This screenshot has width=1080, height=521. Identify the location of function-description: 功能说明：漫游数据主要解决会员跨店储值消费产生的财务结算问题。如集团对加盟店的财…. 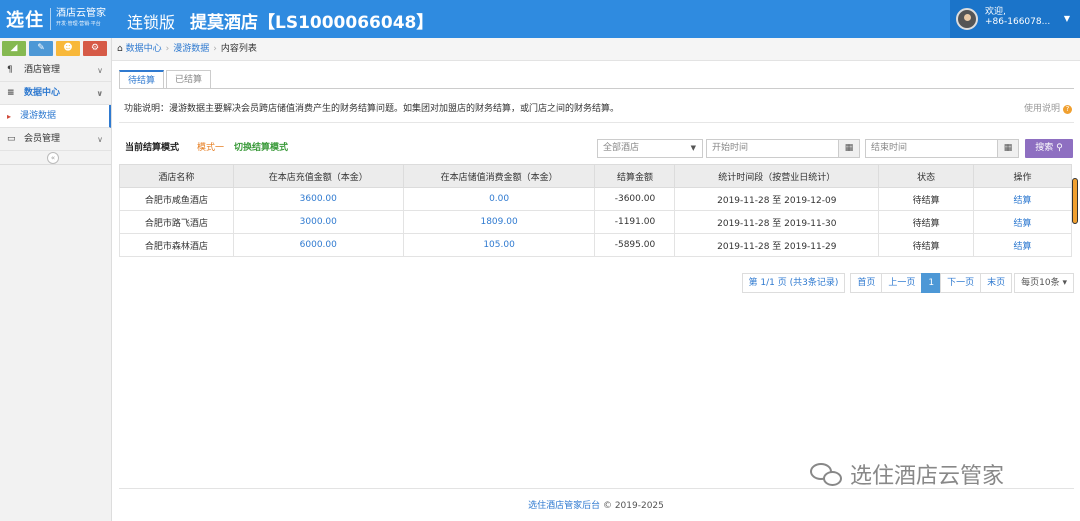
(372, 109).